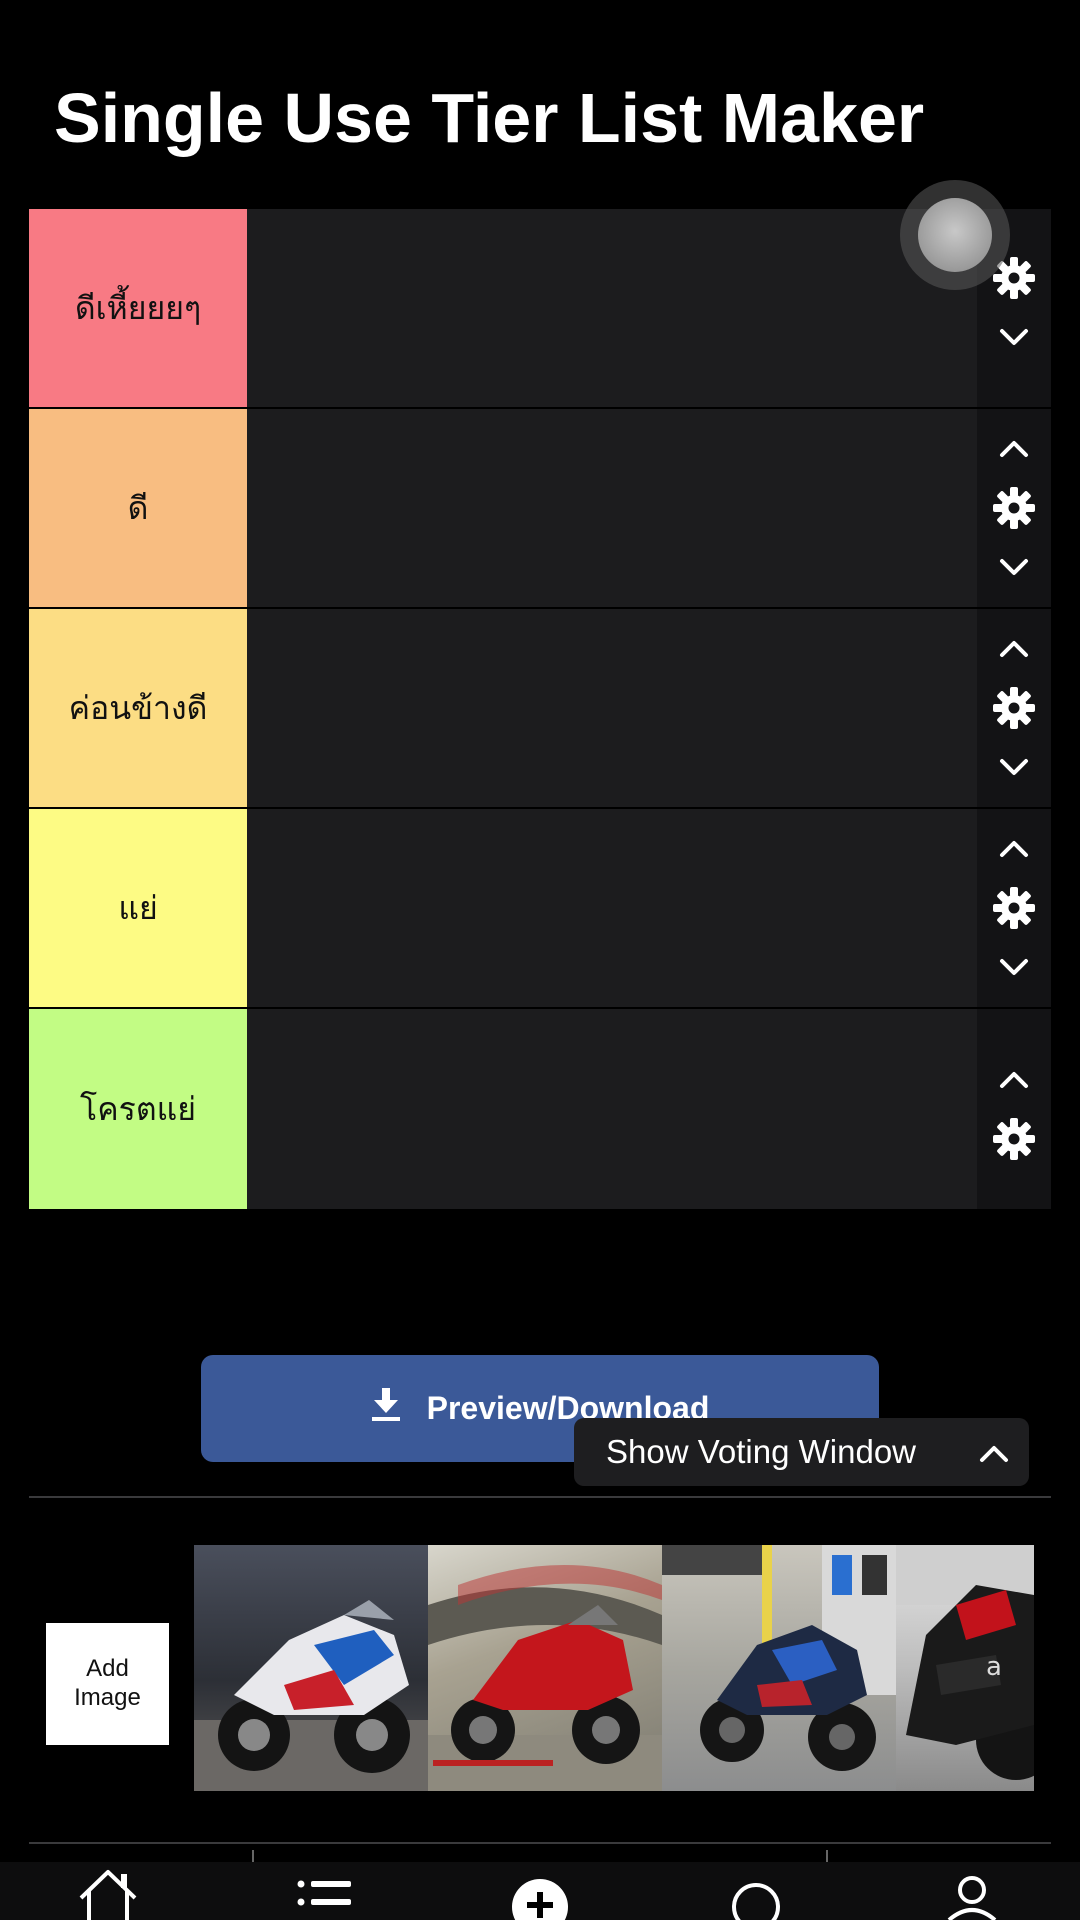 The width and height of the screenshot is (1080, 1920). Describe the element at coordinates (545, 1668) in the screenshot. I see `ducati-panigale-photo` at that location.